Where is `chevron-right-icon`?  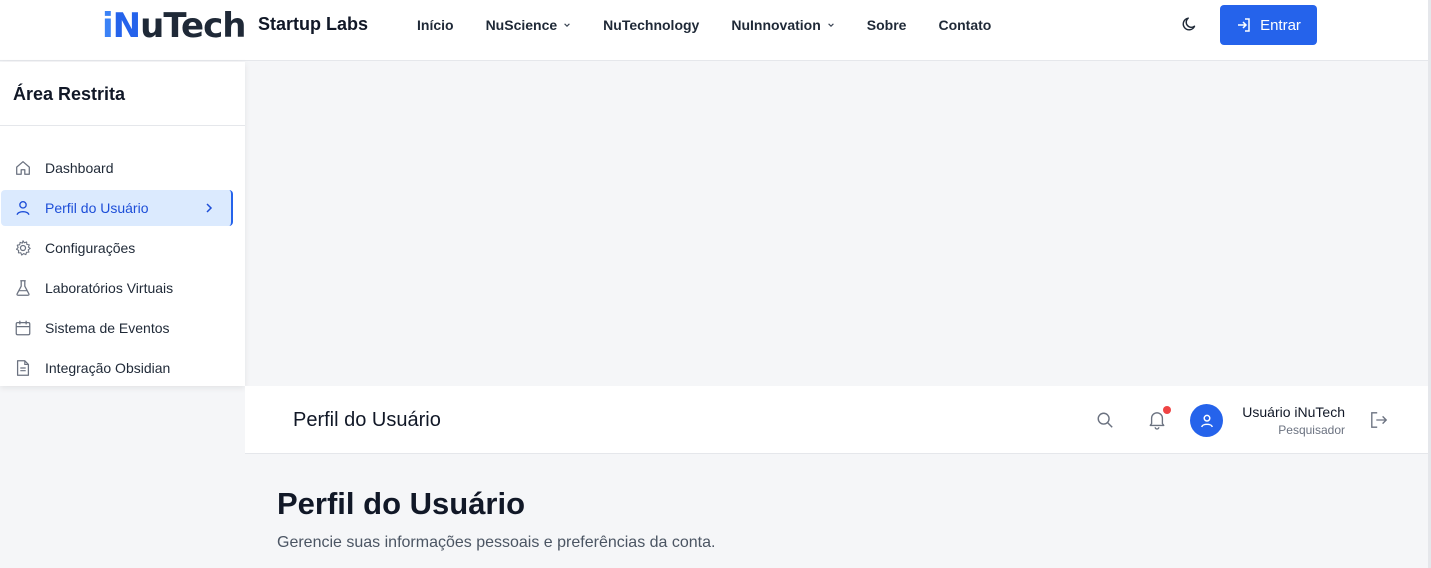
chevron-right-icon is located at coordinates (209, 208).